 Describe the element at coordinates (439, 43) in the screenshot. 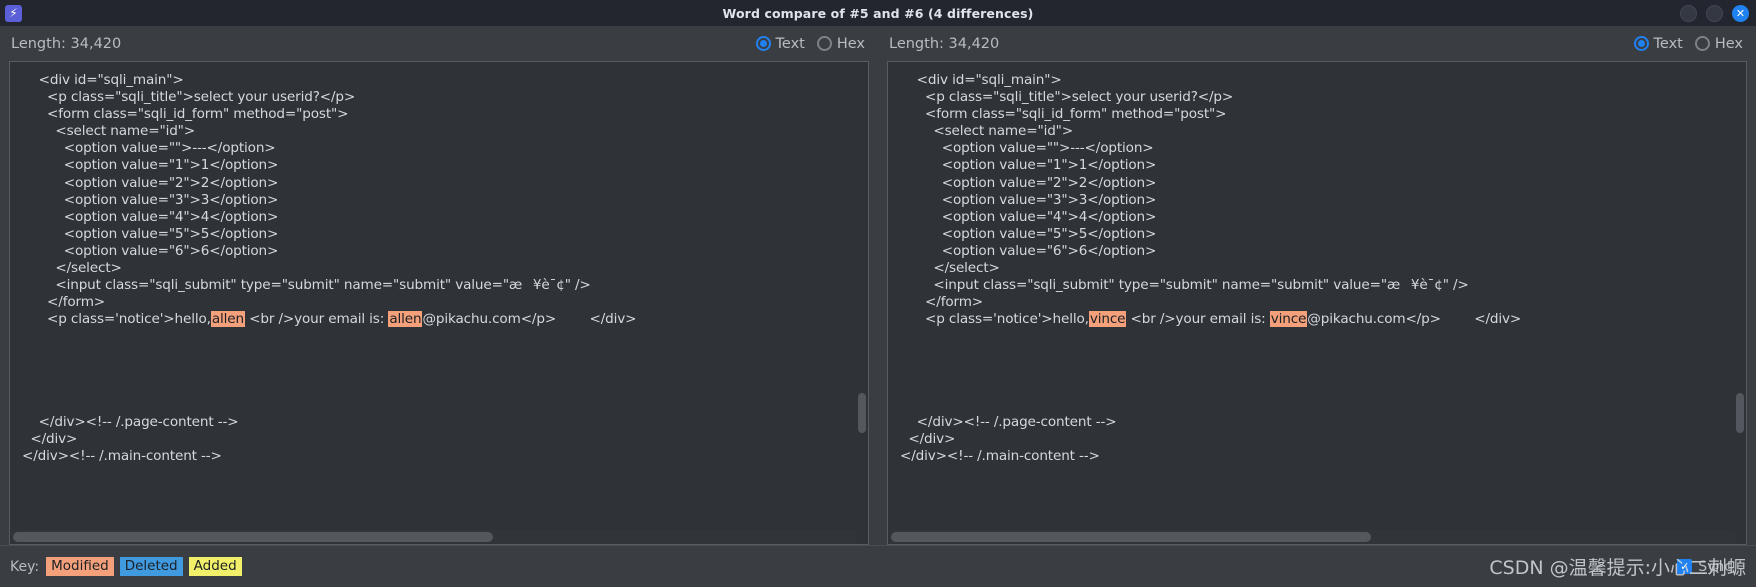

I see `left-pane-header: Length: 34,420 Text Hex` at that location.